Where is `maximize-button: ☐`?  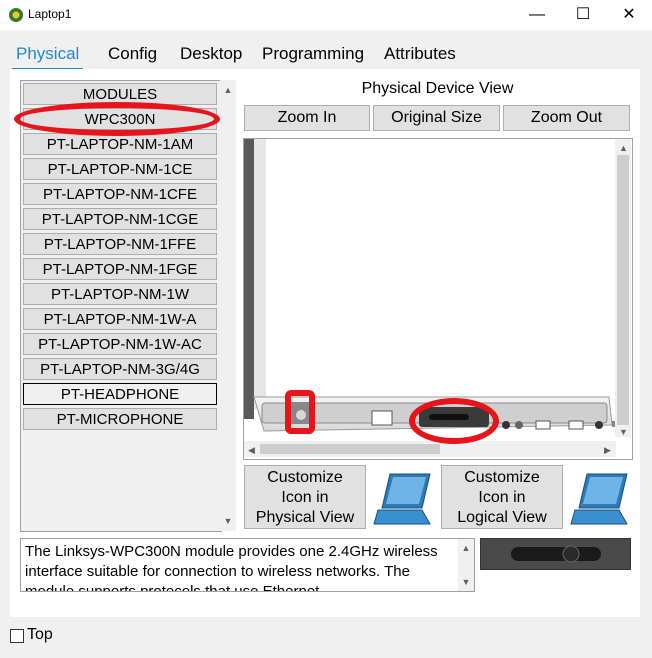
maximize-button: ☐ is located at coordinates (583, 15).